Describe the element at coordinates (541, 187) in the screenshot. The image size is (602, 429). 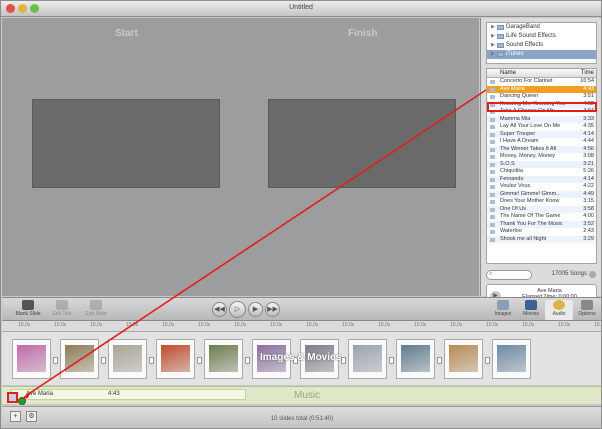
I see `song-row: Voulez Vous 4:22` at that location.